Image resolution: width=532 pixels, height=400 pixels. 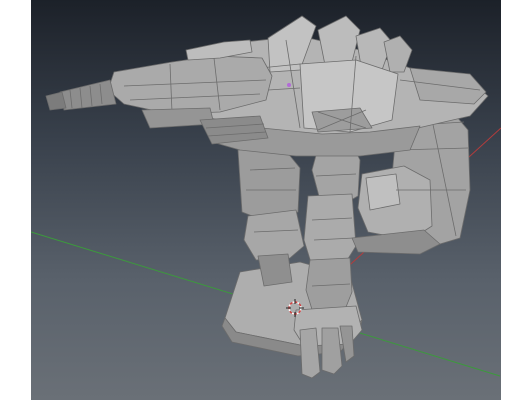 What do you see at coordinates (274, 235) in the screenshot?
I see `left-leg-knee` at bounding box center [274, 235].